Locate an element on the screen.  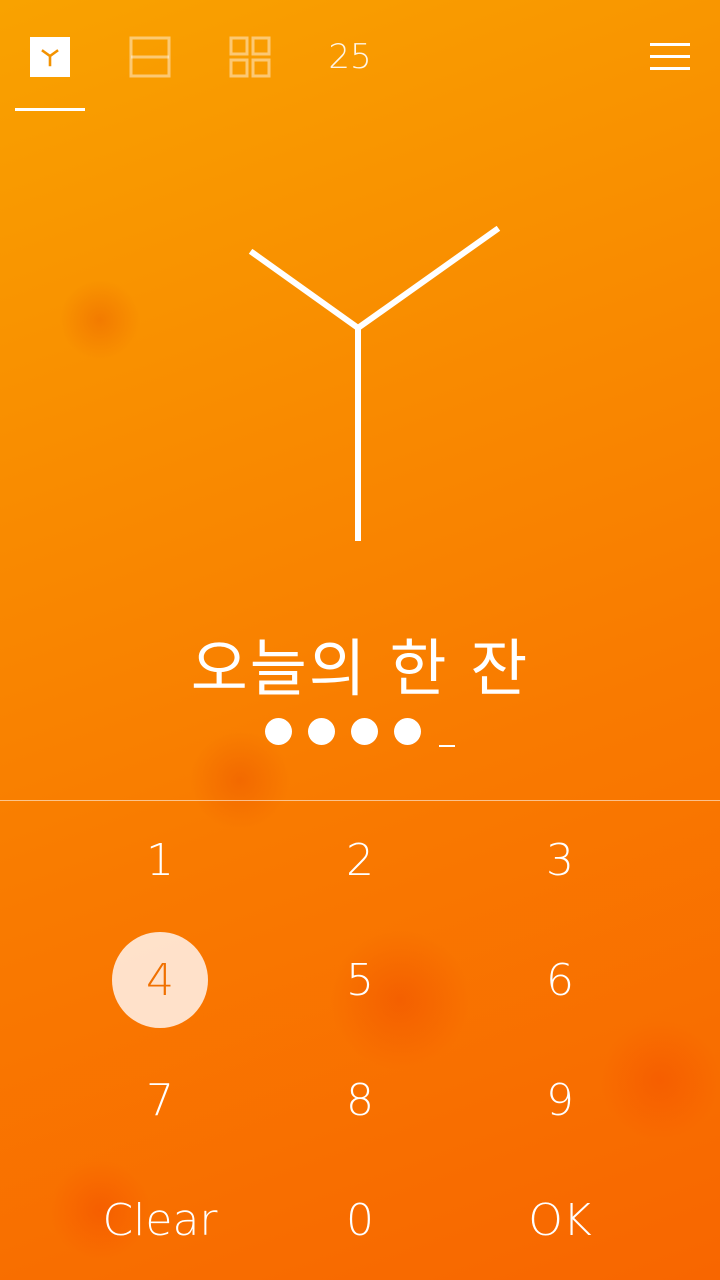
tab-two-panel is located at coordinates (150, 57).